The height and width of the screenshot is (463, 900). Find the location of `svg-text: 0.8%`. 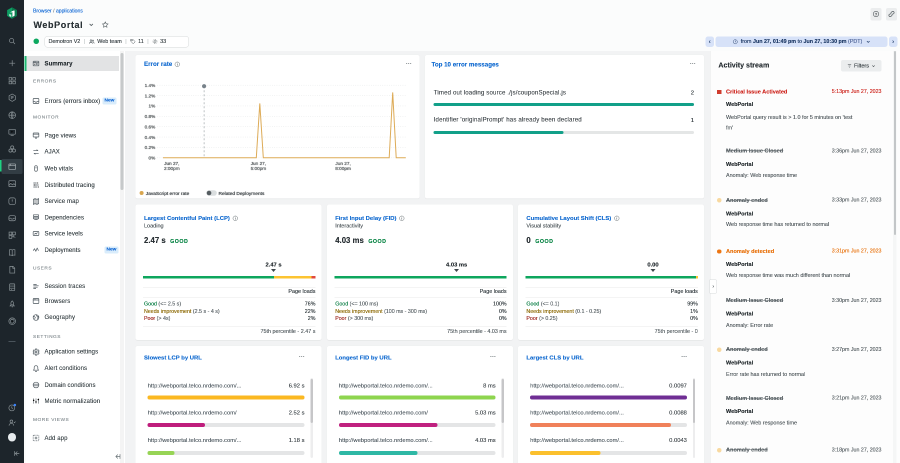

svg-text: 0.8% is located at coordinates (150, 116).